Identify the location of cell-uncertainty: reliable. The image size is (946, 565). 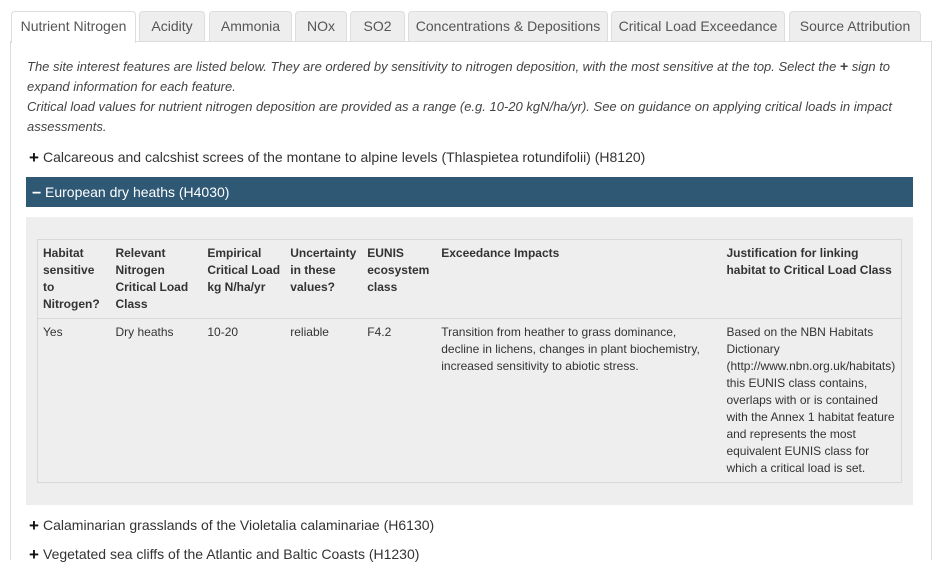
(324, 400).